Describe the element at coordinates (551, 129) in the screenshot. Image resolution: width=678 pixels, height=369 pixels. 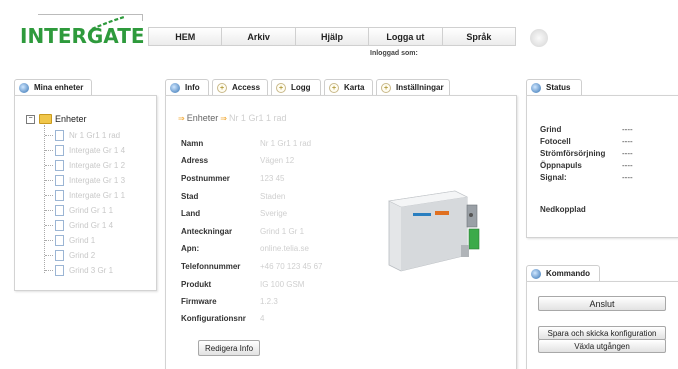
I see `status-label: Grind` at that location.